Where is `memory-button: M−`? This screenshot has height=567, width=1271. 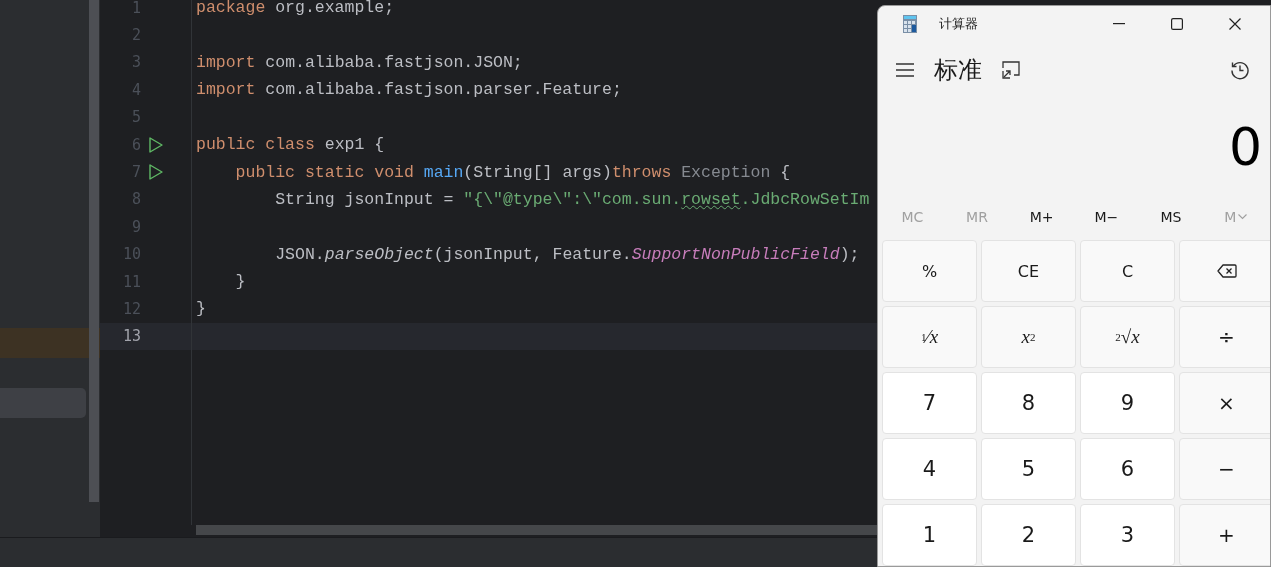 memory-button: M− is located at coordinates (1106, 216).